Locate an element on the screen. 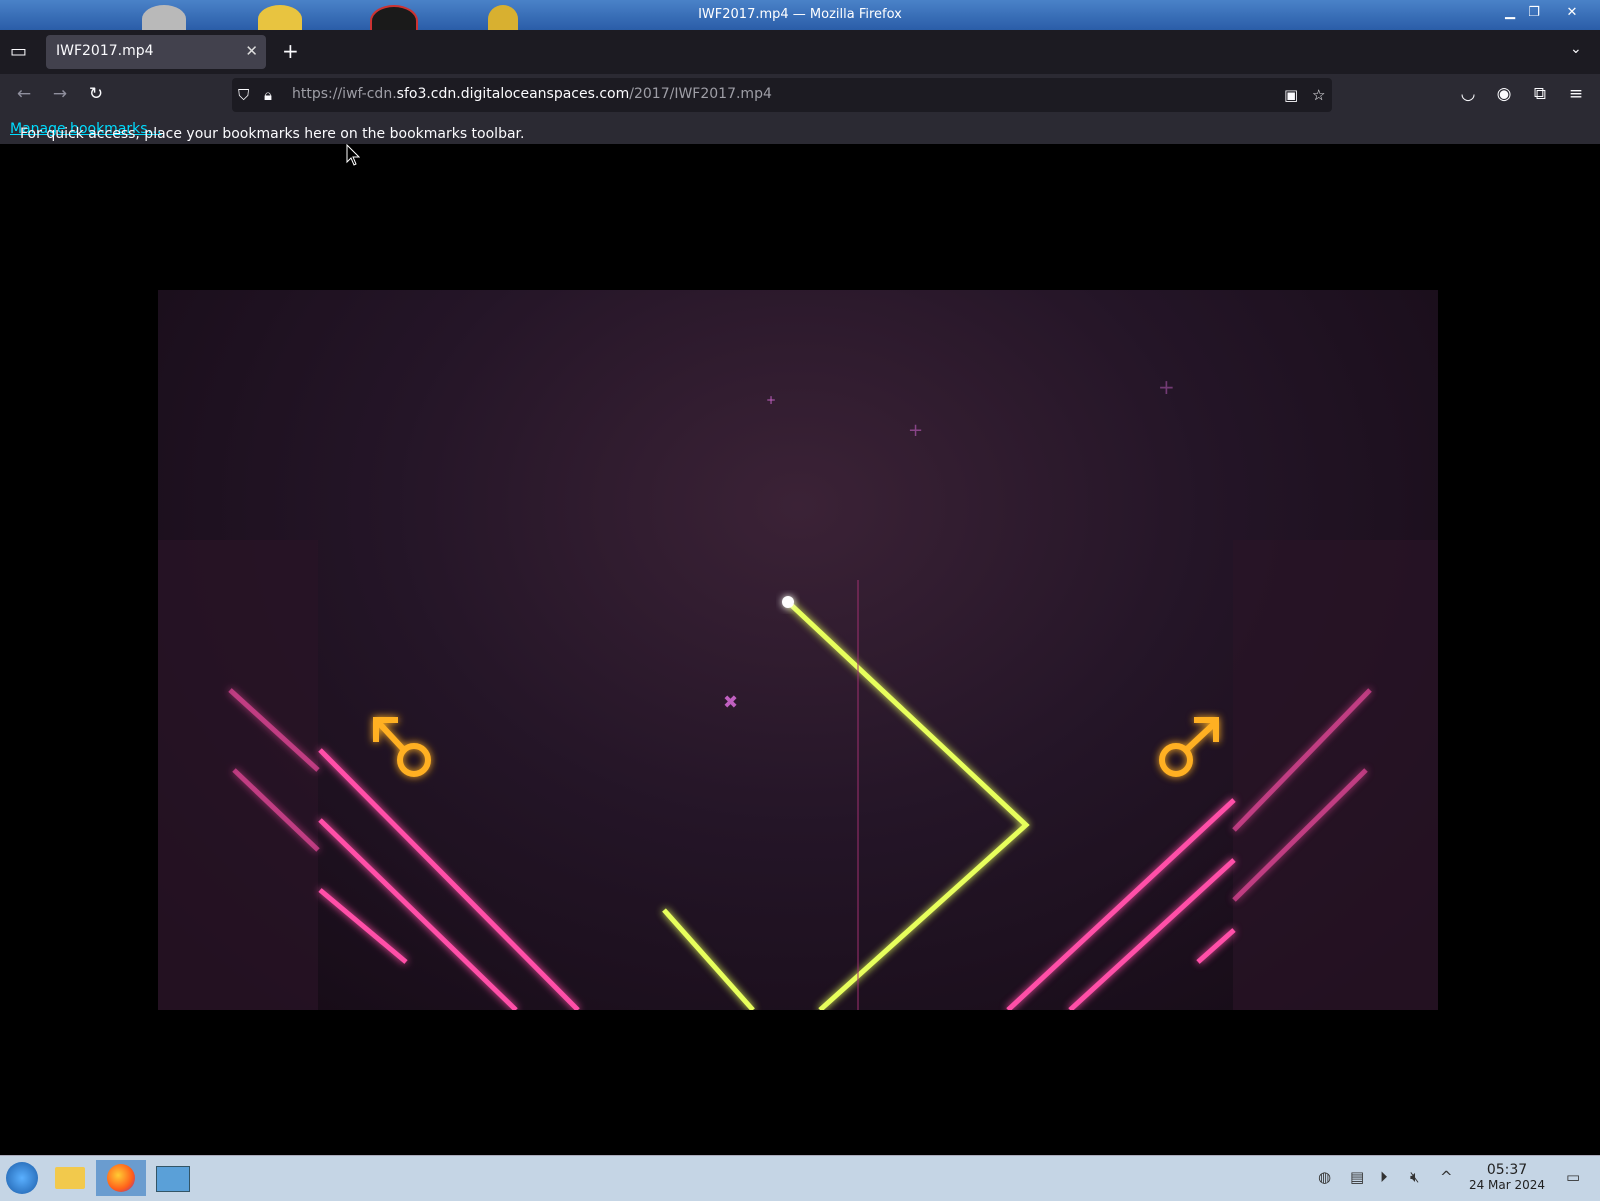 The width and height of the screenshot is (1600, 1201). clock: 05:37 24 Mar 2024 is located at coordinates (1507, 1177).